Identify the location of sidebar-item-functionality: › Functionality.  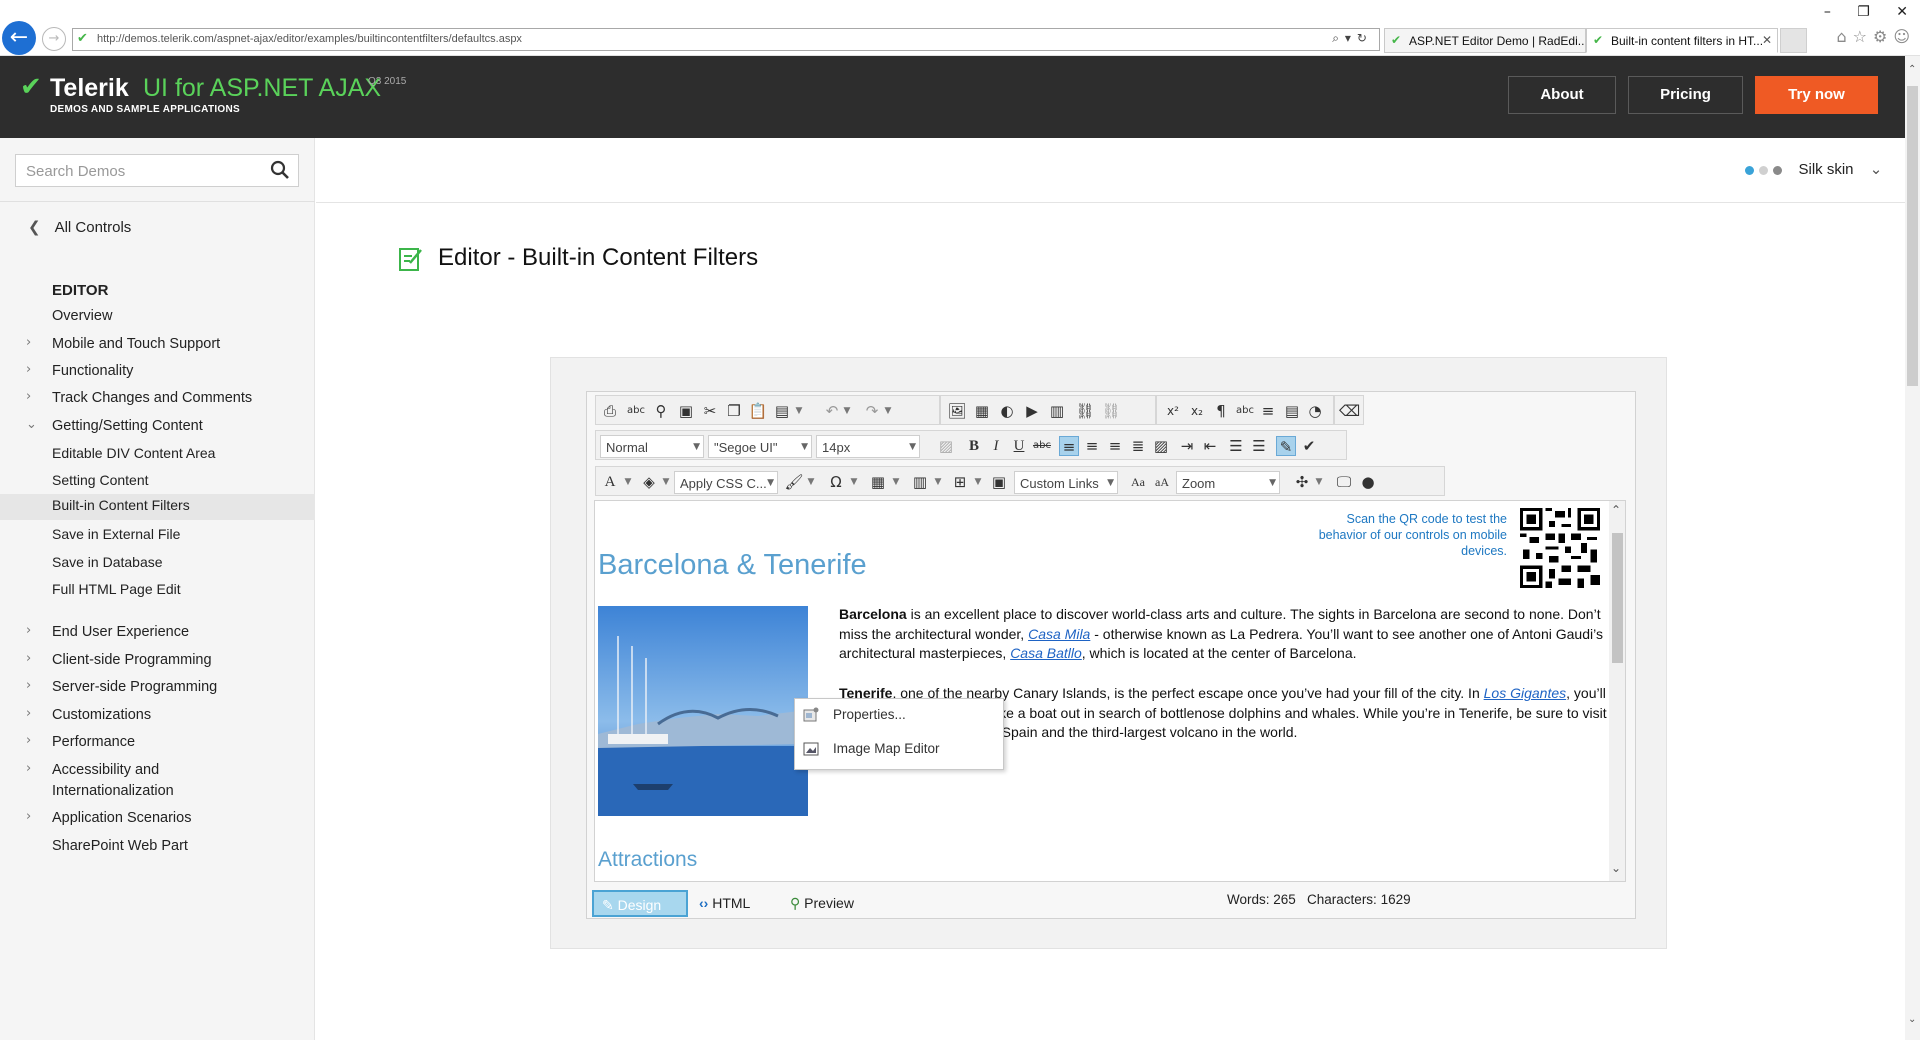
(157, 372).